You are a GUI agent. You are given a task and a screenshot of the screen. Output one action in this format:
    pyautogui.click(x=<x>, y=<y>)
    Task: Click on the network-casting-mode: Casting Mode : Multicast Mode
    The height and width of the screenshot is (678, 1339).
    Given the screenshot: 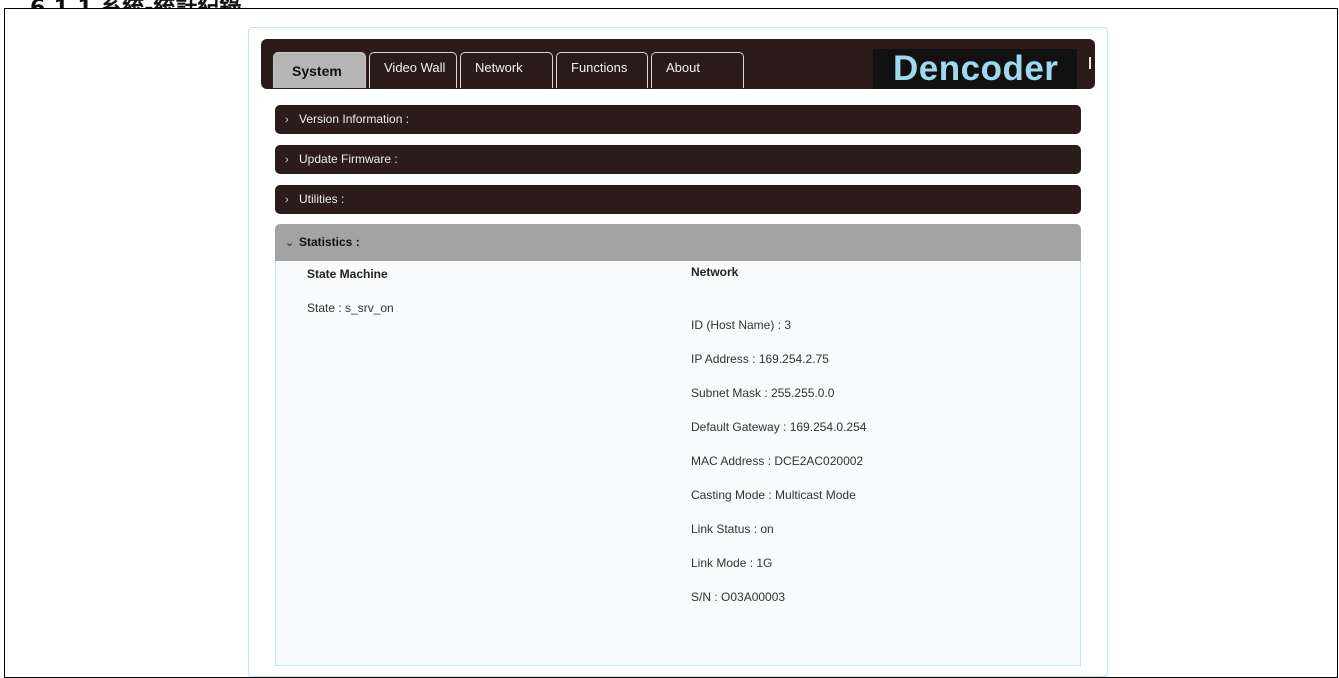 What is the action you would take?
    pyautogui.click(x=773, y=495)
    